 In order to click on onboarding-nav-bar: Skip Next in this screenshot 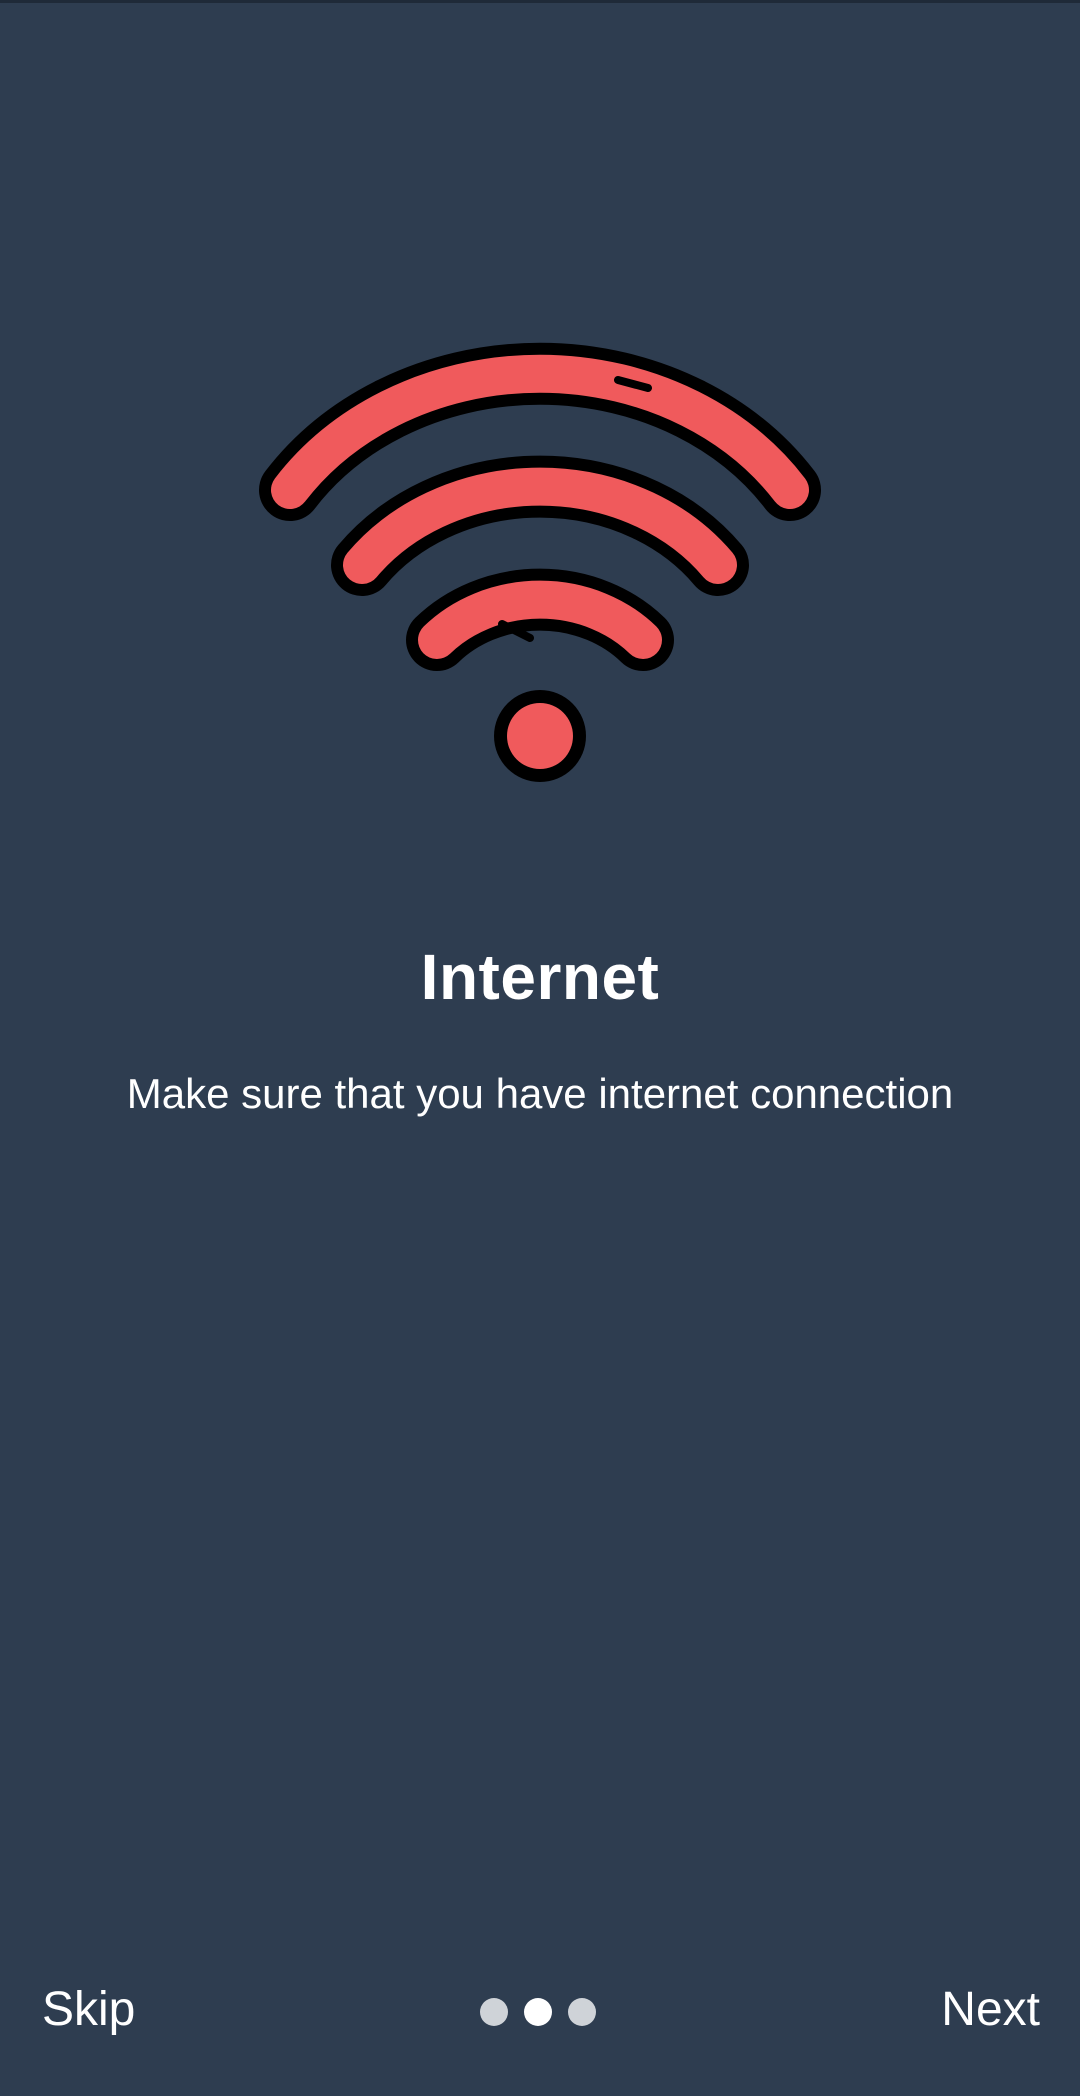, I will do `click(540, 2010)`.